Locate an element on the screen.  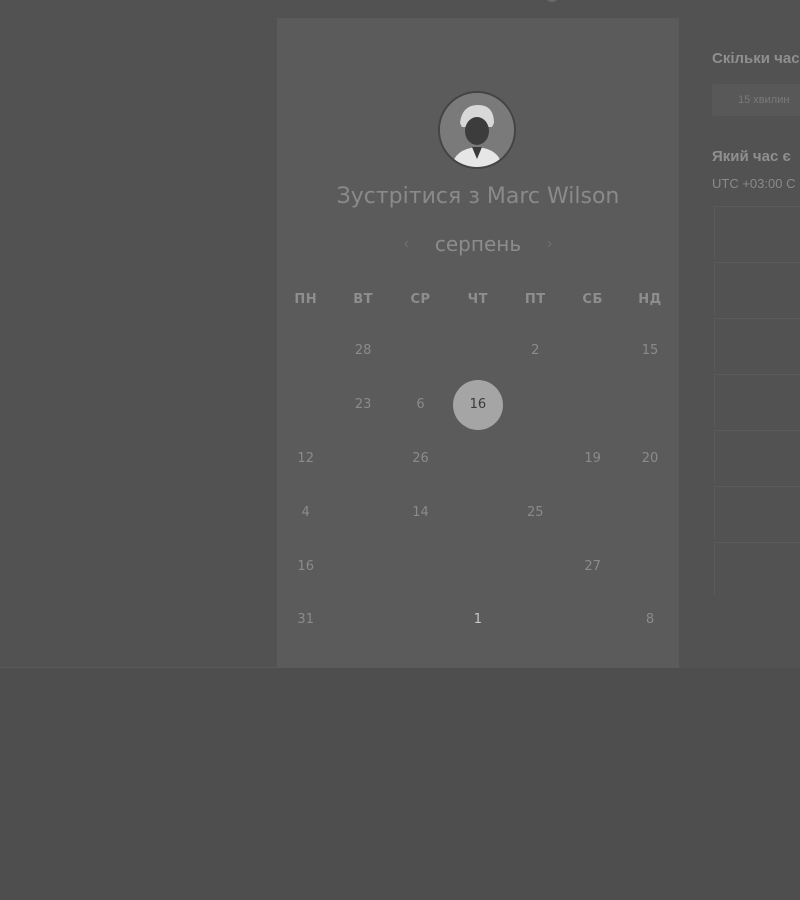
calendar-week: 31 1 8 is located at coordinates (478, 620).